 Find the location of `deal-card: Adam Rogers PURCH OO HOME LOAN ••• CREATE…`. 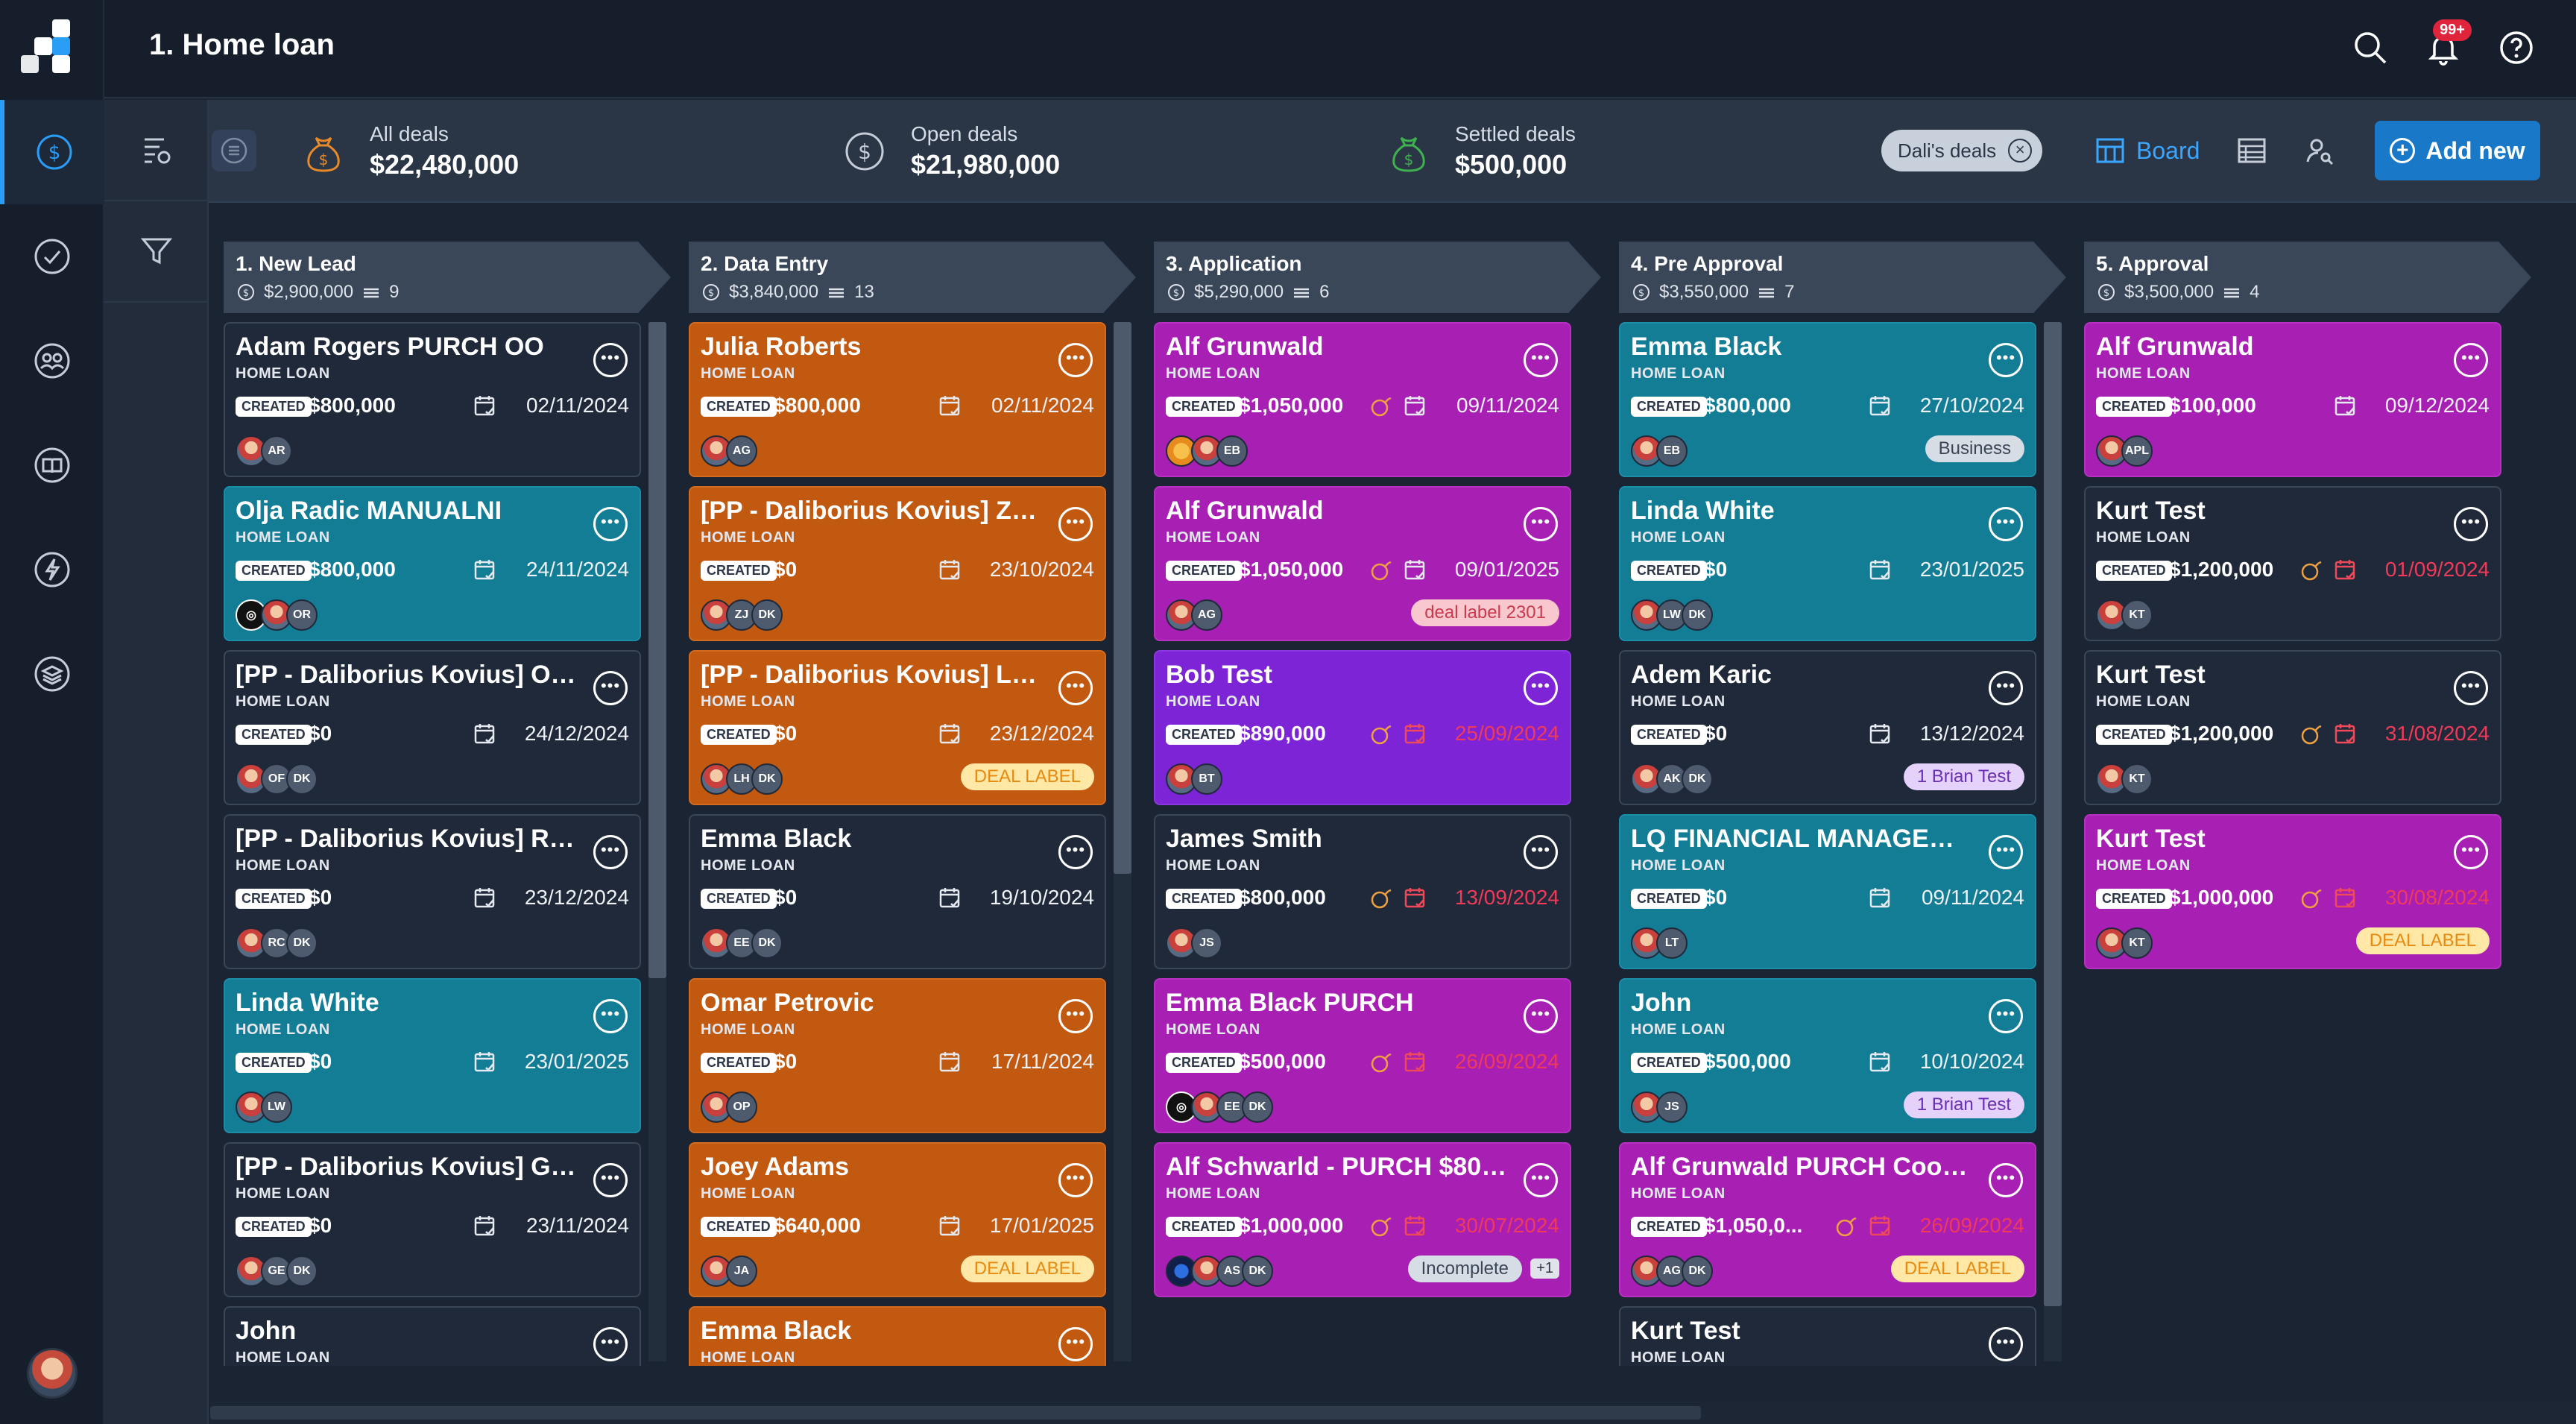

deal-card: Adam Rogers PURCH OO HOME LOAN ••• CREATE… is located at coordinates (433, 399).